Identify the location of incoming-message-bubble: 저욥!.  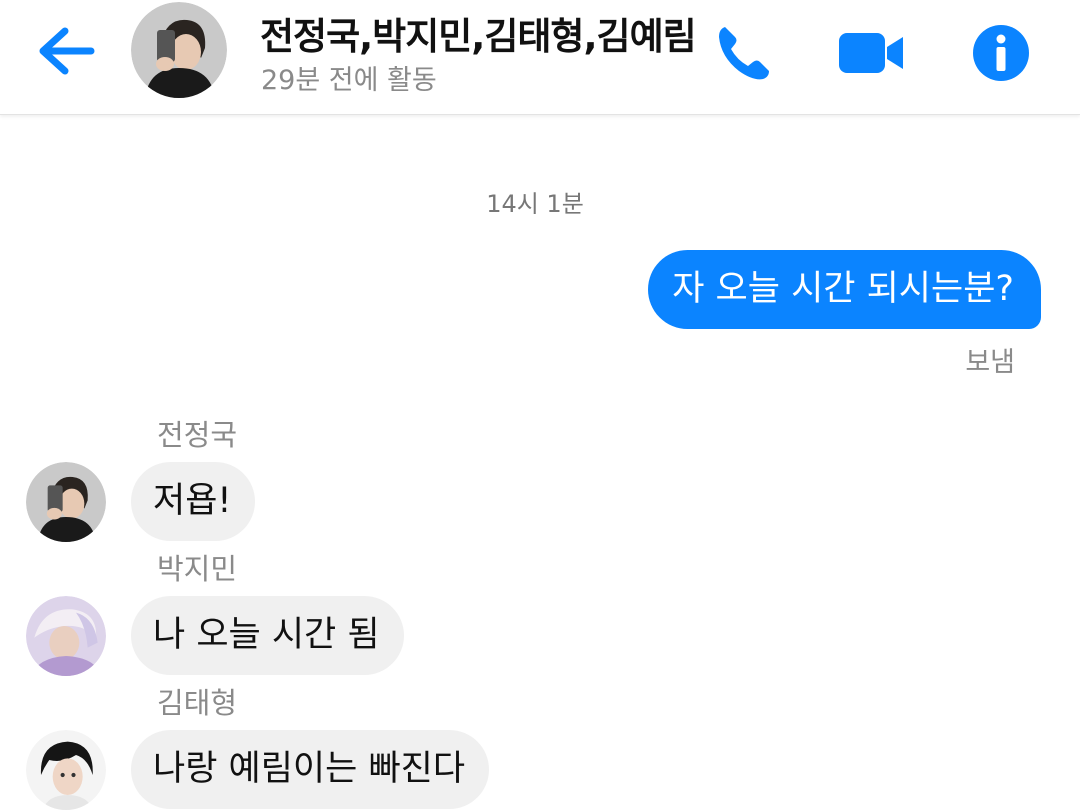
(193, 501).